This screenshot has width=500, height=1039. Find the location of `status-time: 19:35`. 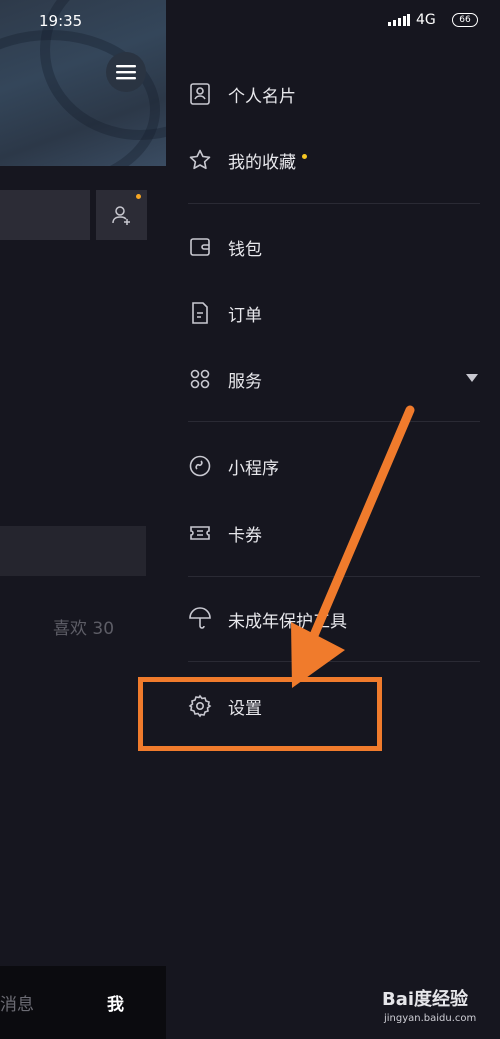

status-time: 19:35 is located at coordinates (61, 21).